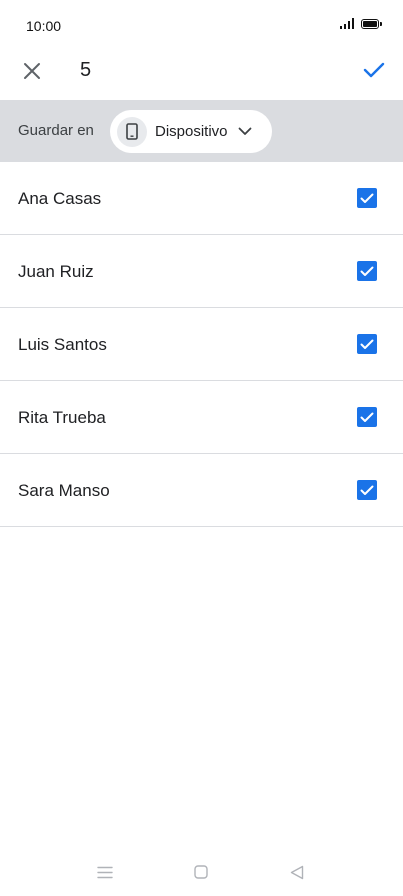 The image size is (403, 896). I want to click on selected-count: 5, so click(86, 70).